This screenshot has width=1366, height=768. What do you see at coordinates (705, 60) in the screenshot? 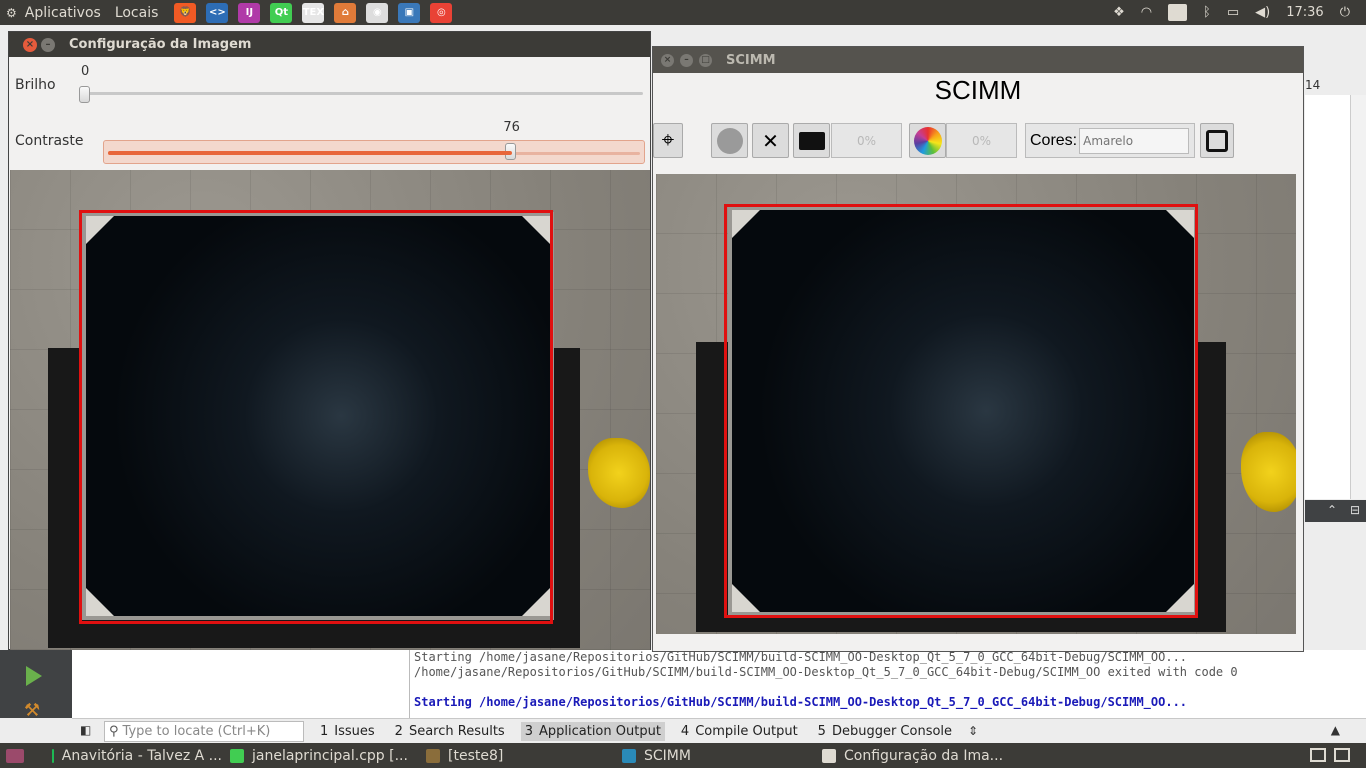
I see `maximize-icon: □` at bounding box center [705, 60].